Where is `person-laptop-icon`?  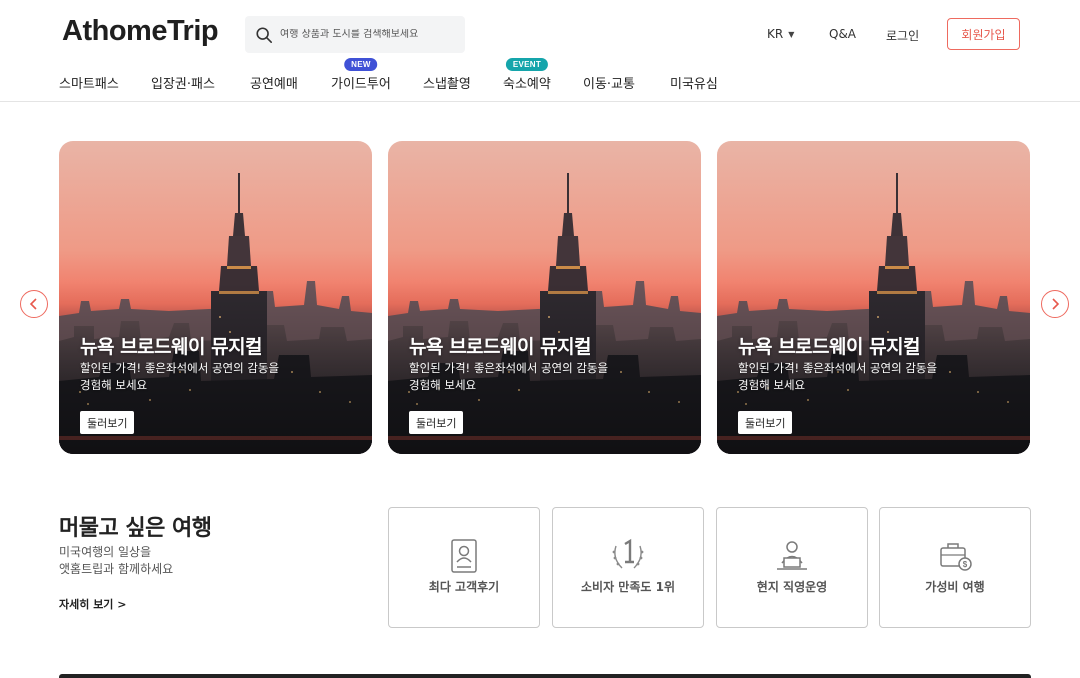 person-laptop-icon is located at coordinates (792, 555).